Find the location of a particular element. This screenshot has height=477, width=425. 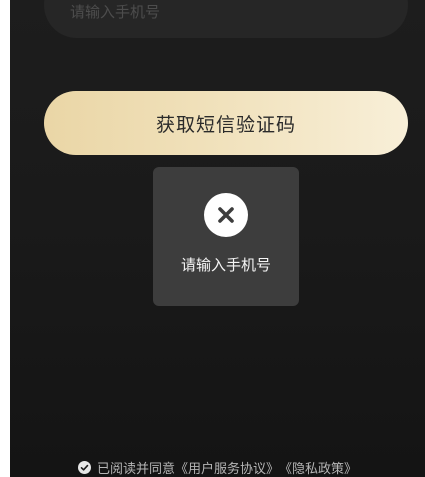

get-sms-code-label: 获取短信验证码 is located at coordinates (225, 124).